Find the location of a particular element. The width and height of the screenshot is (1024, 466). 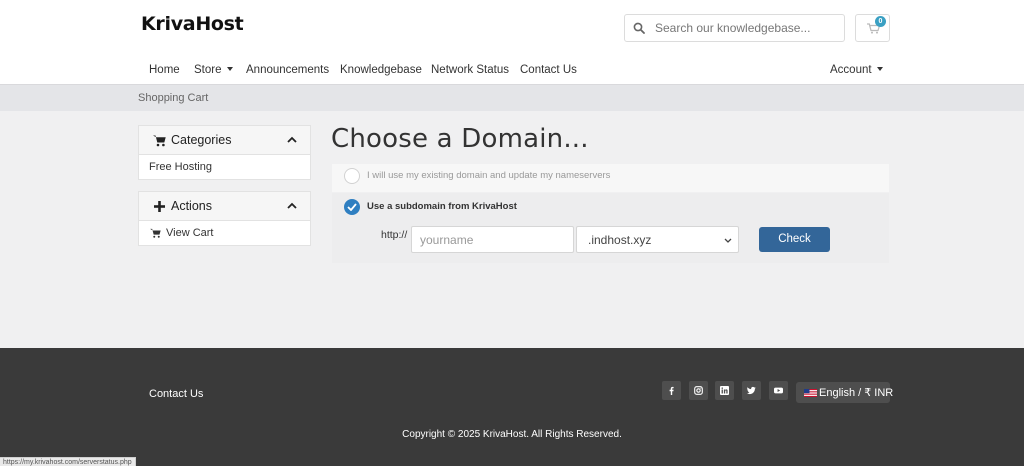

tld-selected-value: .indhost.xyz is located at coordinates (620, 240).